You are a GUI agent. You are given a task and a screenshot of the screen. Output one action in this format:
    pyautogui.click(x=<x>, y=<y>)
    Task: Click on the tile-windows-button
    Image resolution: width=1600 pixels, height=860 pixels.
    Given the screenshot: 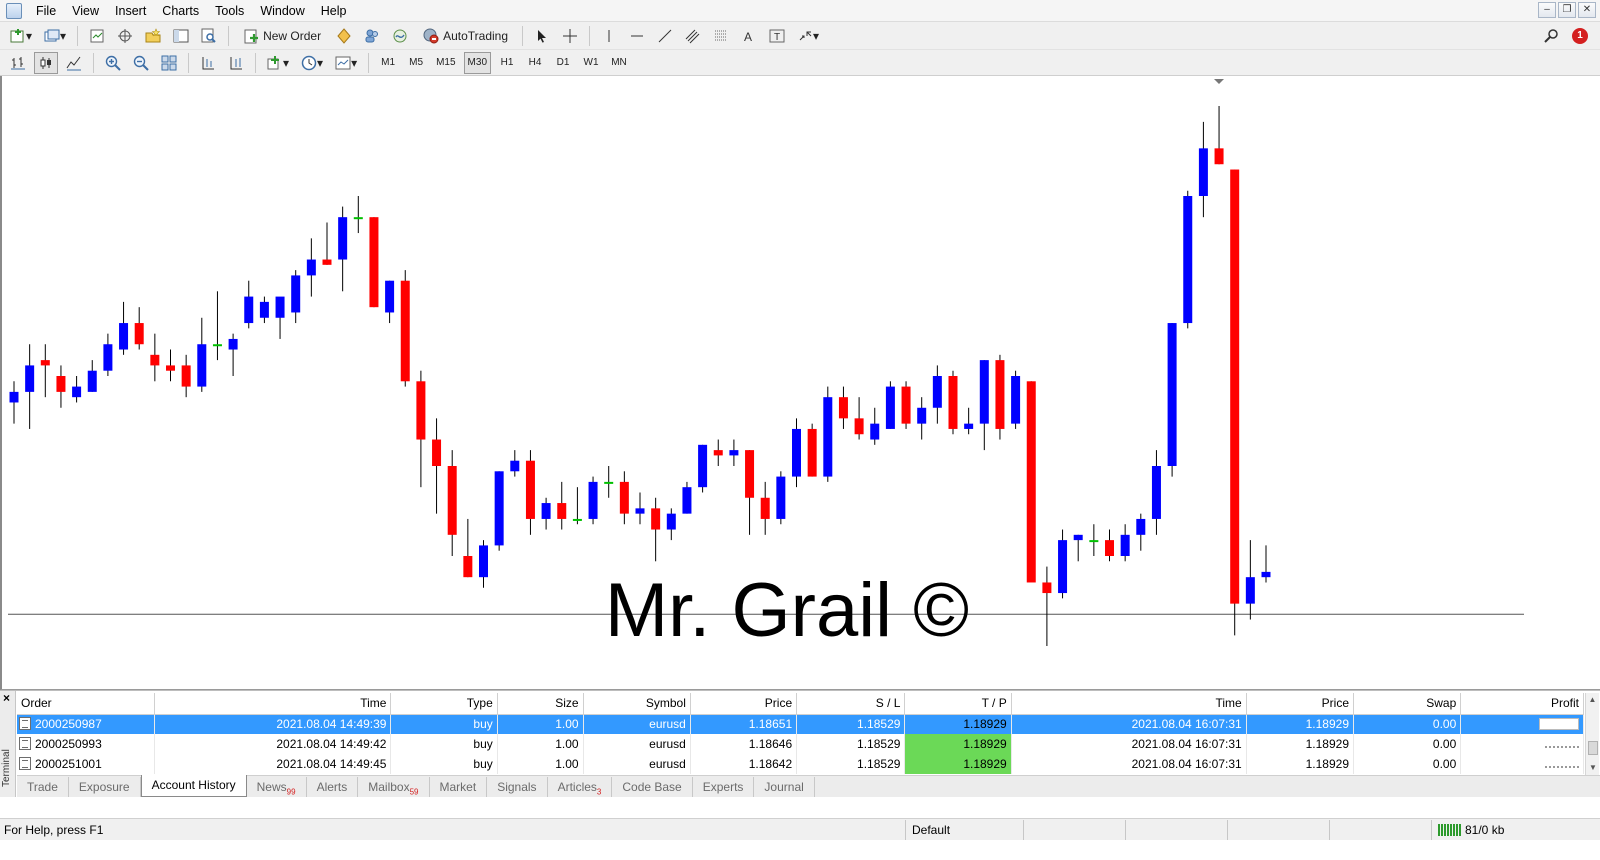 What is the action you would take?
    pyautogui.click(x=169, y=63)
    